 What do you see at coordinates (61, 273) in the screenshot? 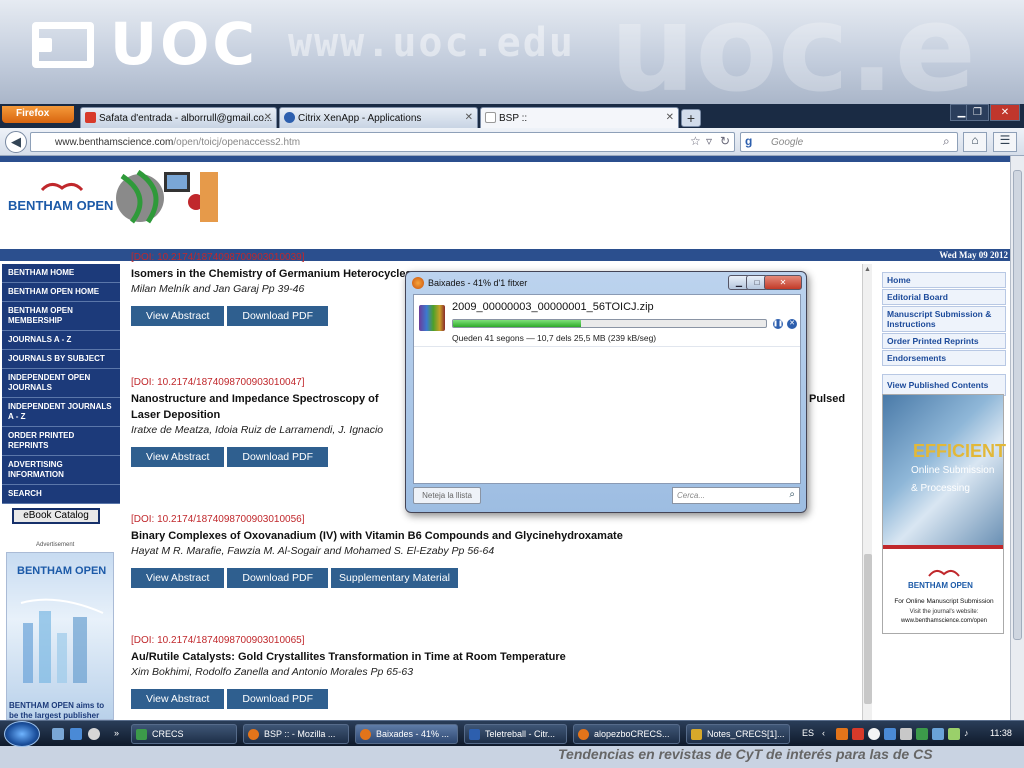
I see `nav-bentham-home: BENTHAM HOME` at bounding box center [61, 273].